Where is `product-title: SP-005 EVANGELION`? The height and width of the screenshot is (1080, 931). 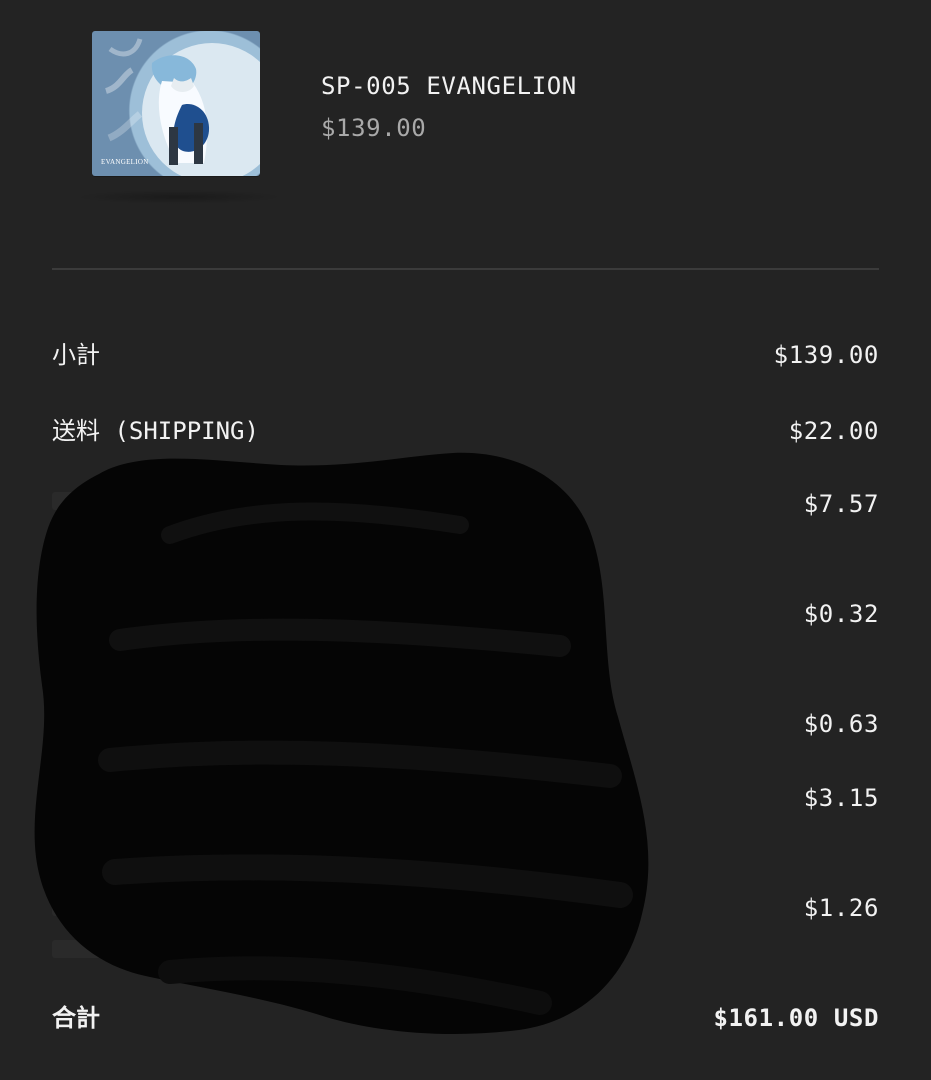
product-title: SP-005 EVANGELION is located at coordinates (449, 86).